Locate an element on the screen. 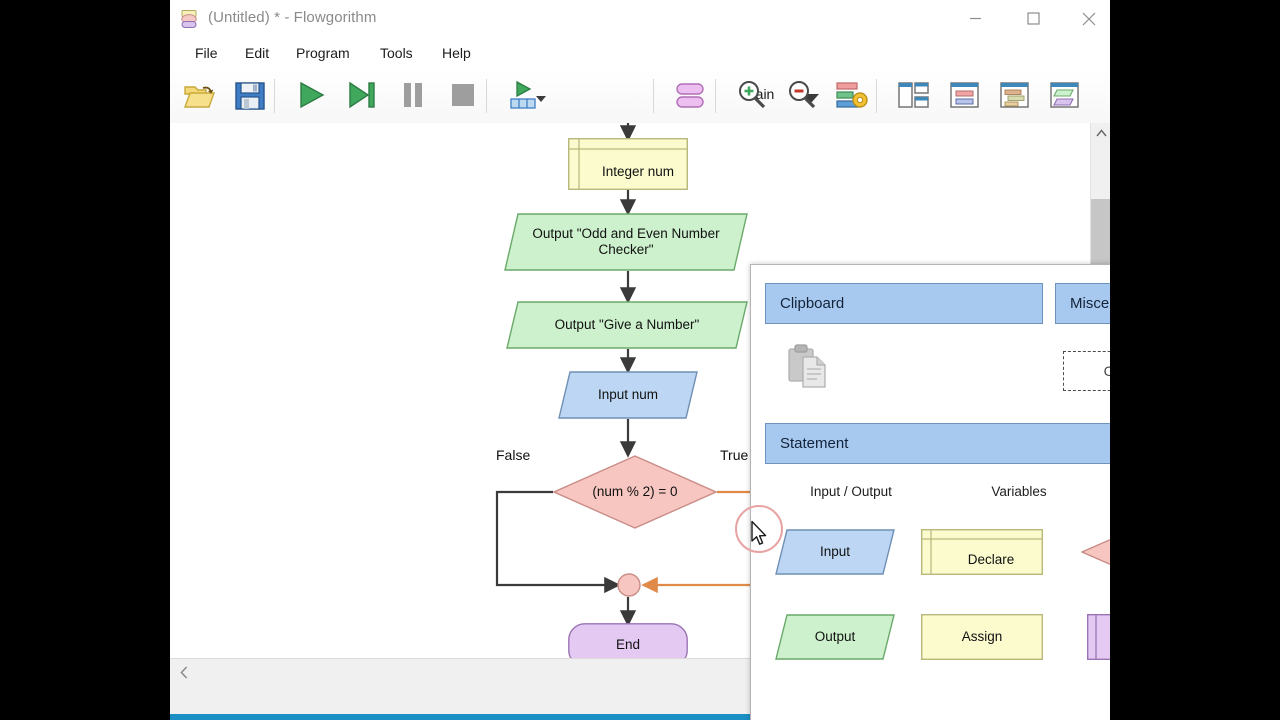 The image size is (1280, 720). column-control-title: Control is located at coordinates (1108, 491).